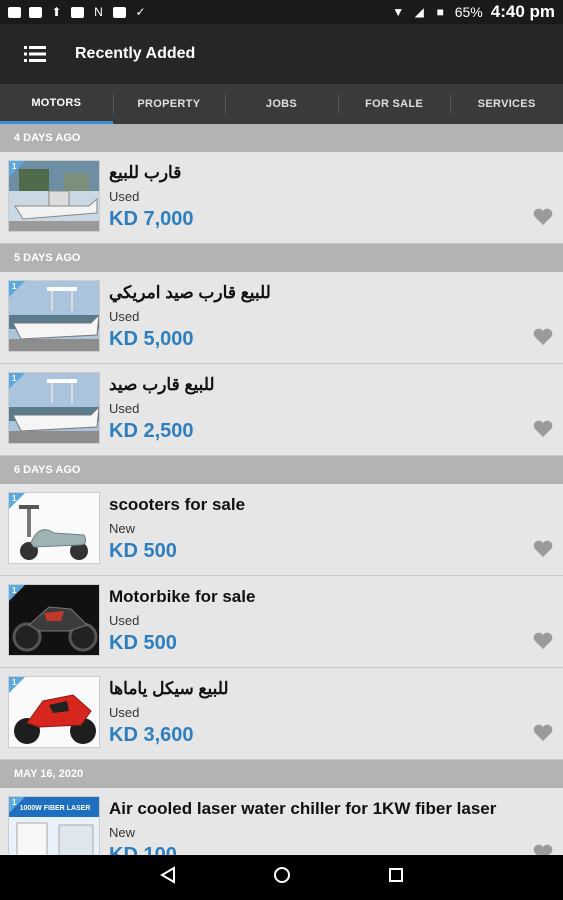  Describe the element at coordinates (190, 292) in the screenshot. I see `listing-title: للبيع قارب صيد امريكي` at that location.